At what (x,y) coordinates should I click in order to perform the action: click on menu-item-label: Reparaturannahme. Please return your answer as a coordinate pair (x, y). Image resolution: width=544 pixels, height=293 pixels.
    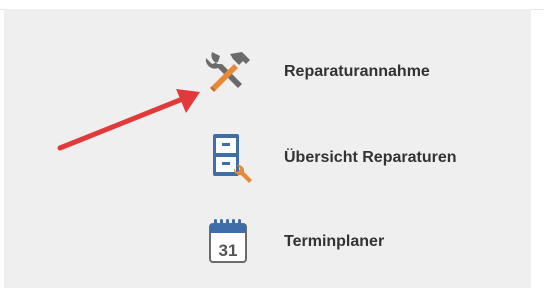
    Looking at the image, I should click on (357, 71).